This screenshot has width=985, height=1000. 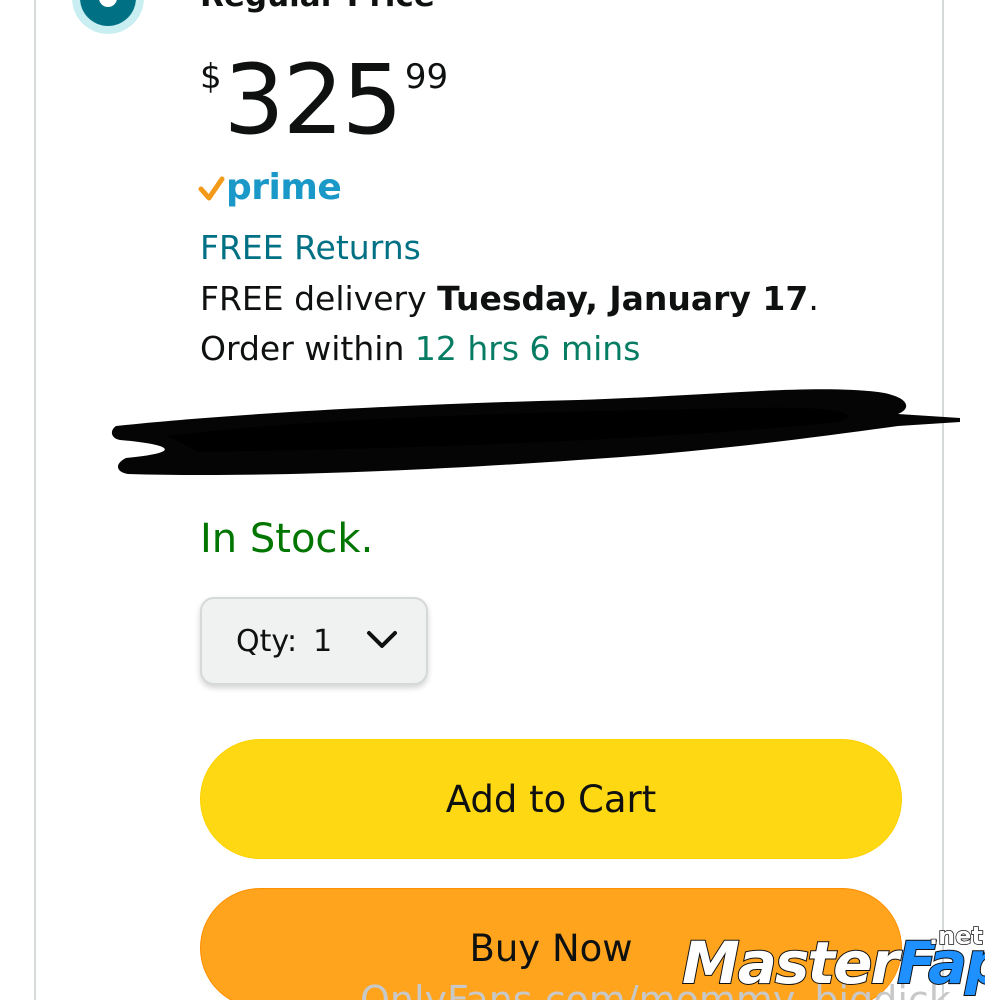 What do you see at coordinates (310, 248) in the screenshot?
I see `free-returns-link: FREE Returns` at bounding box center [310, 248].